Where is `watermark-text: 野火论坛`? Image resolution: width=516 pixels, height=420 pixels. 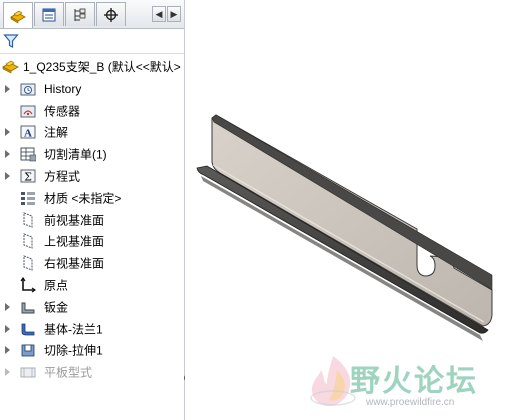 watermark-text: 野火论坛 is located at coordinates (414, 381).